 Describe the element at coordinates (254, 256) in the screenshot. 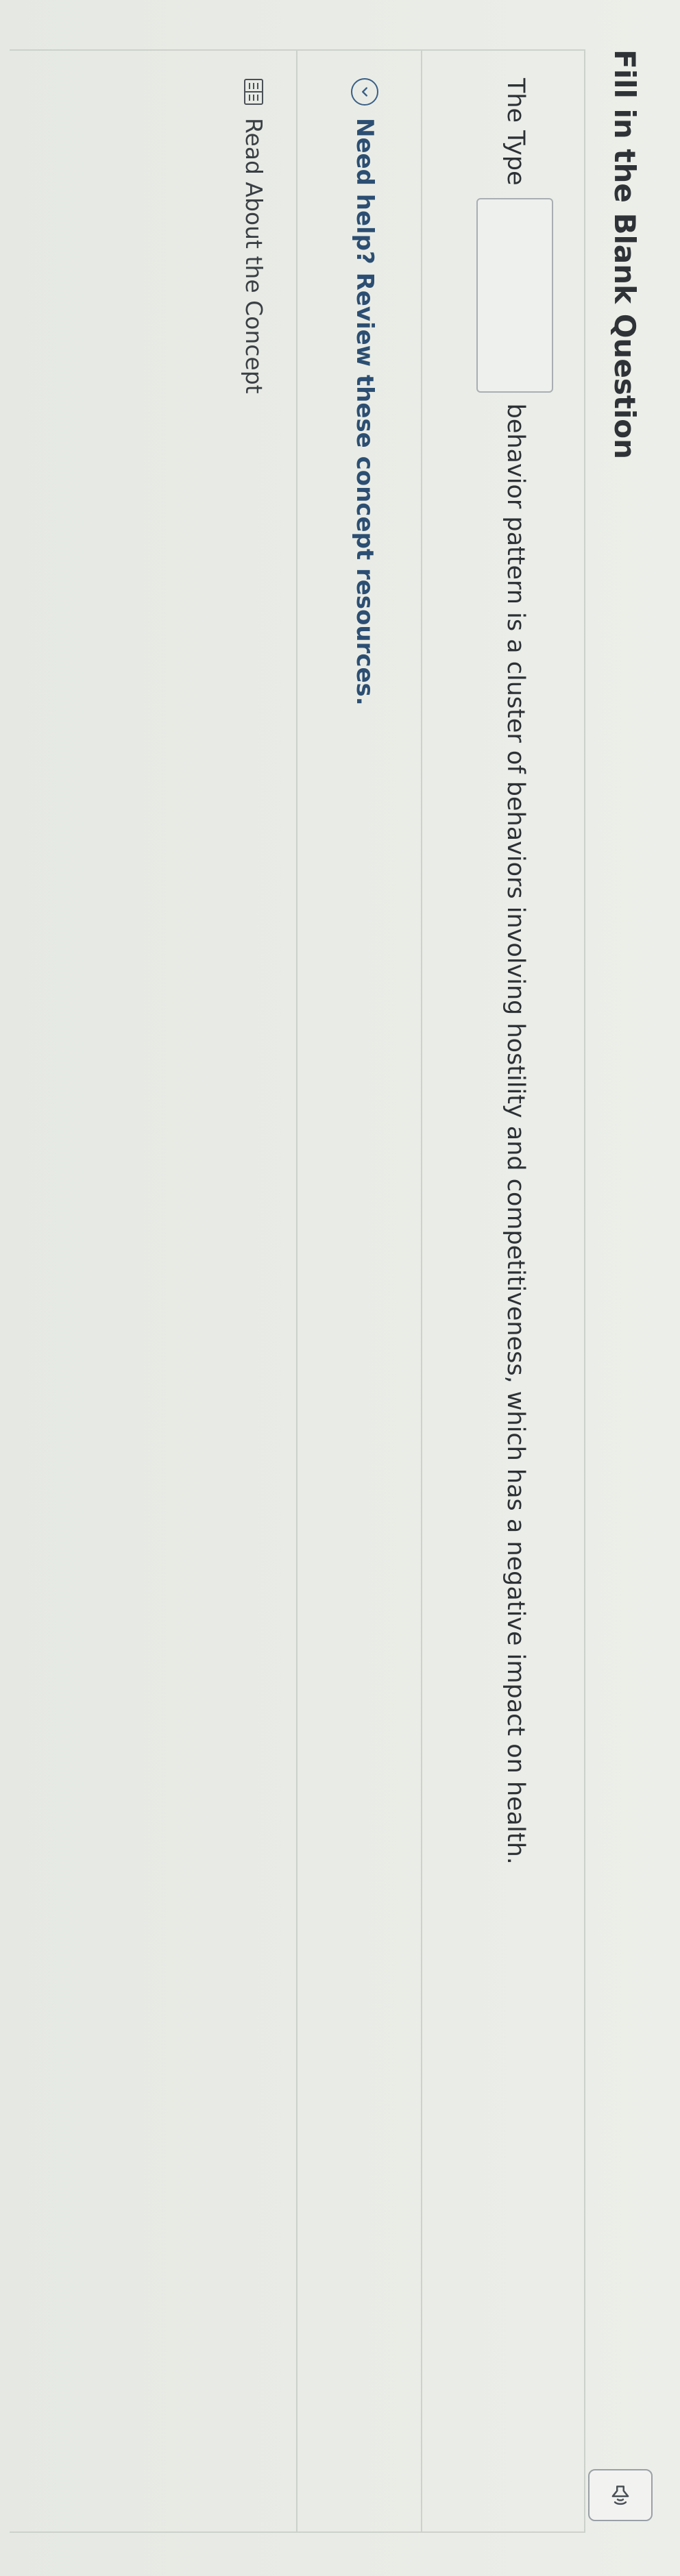

I see `read-about-concept-label: Read About the Concept` at that location.